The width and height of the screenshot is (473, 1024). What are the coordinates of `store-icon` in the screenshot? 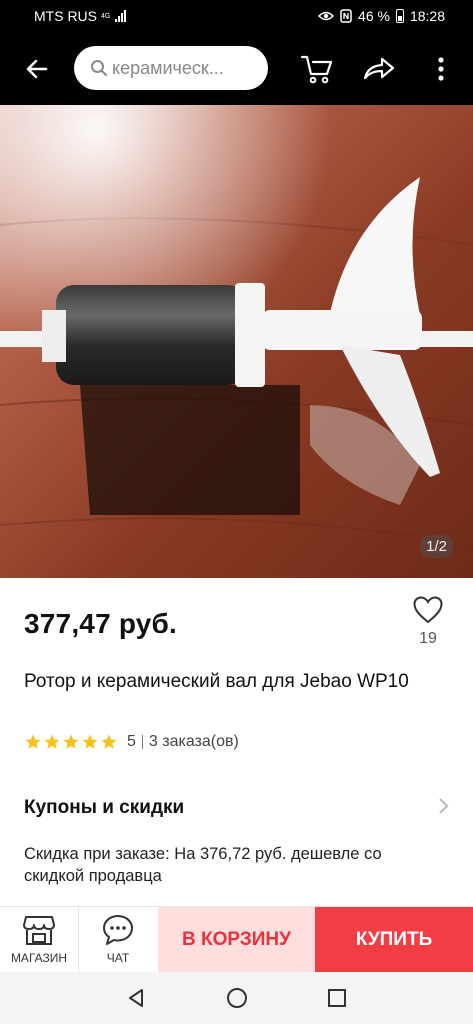 It's located at (39, 930).